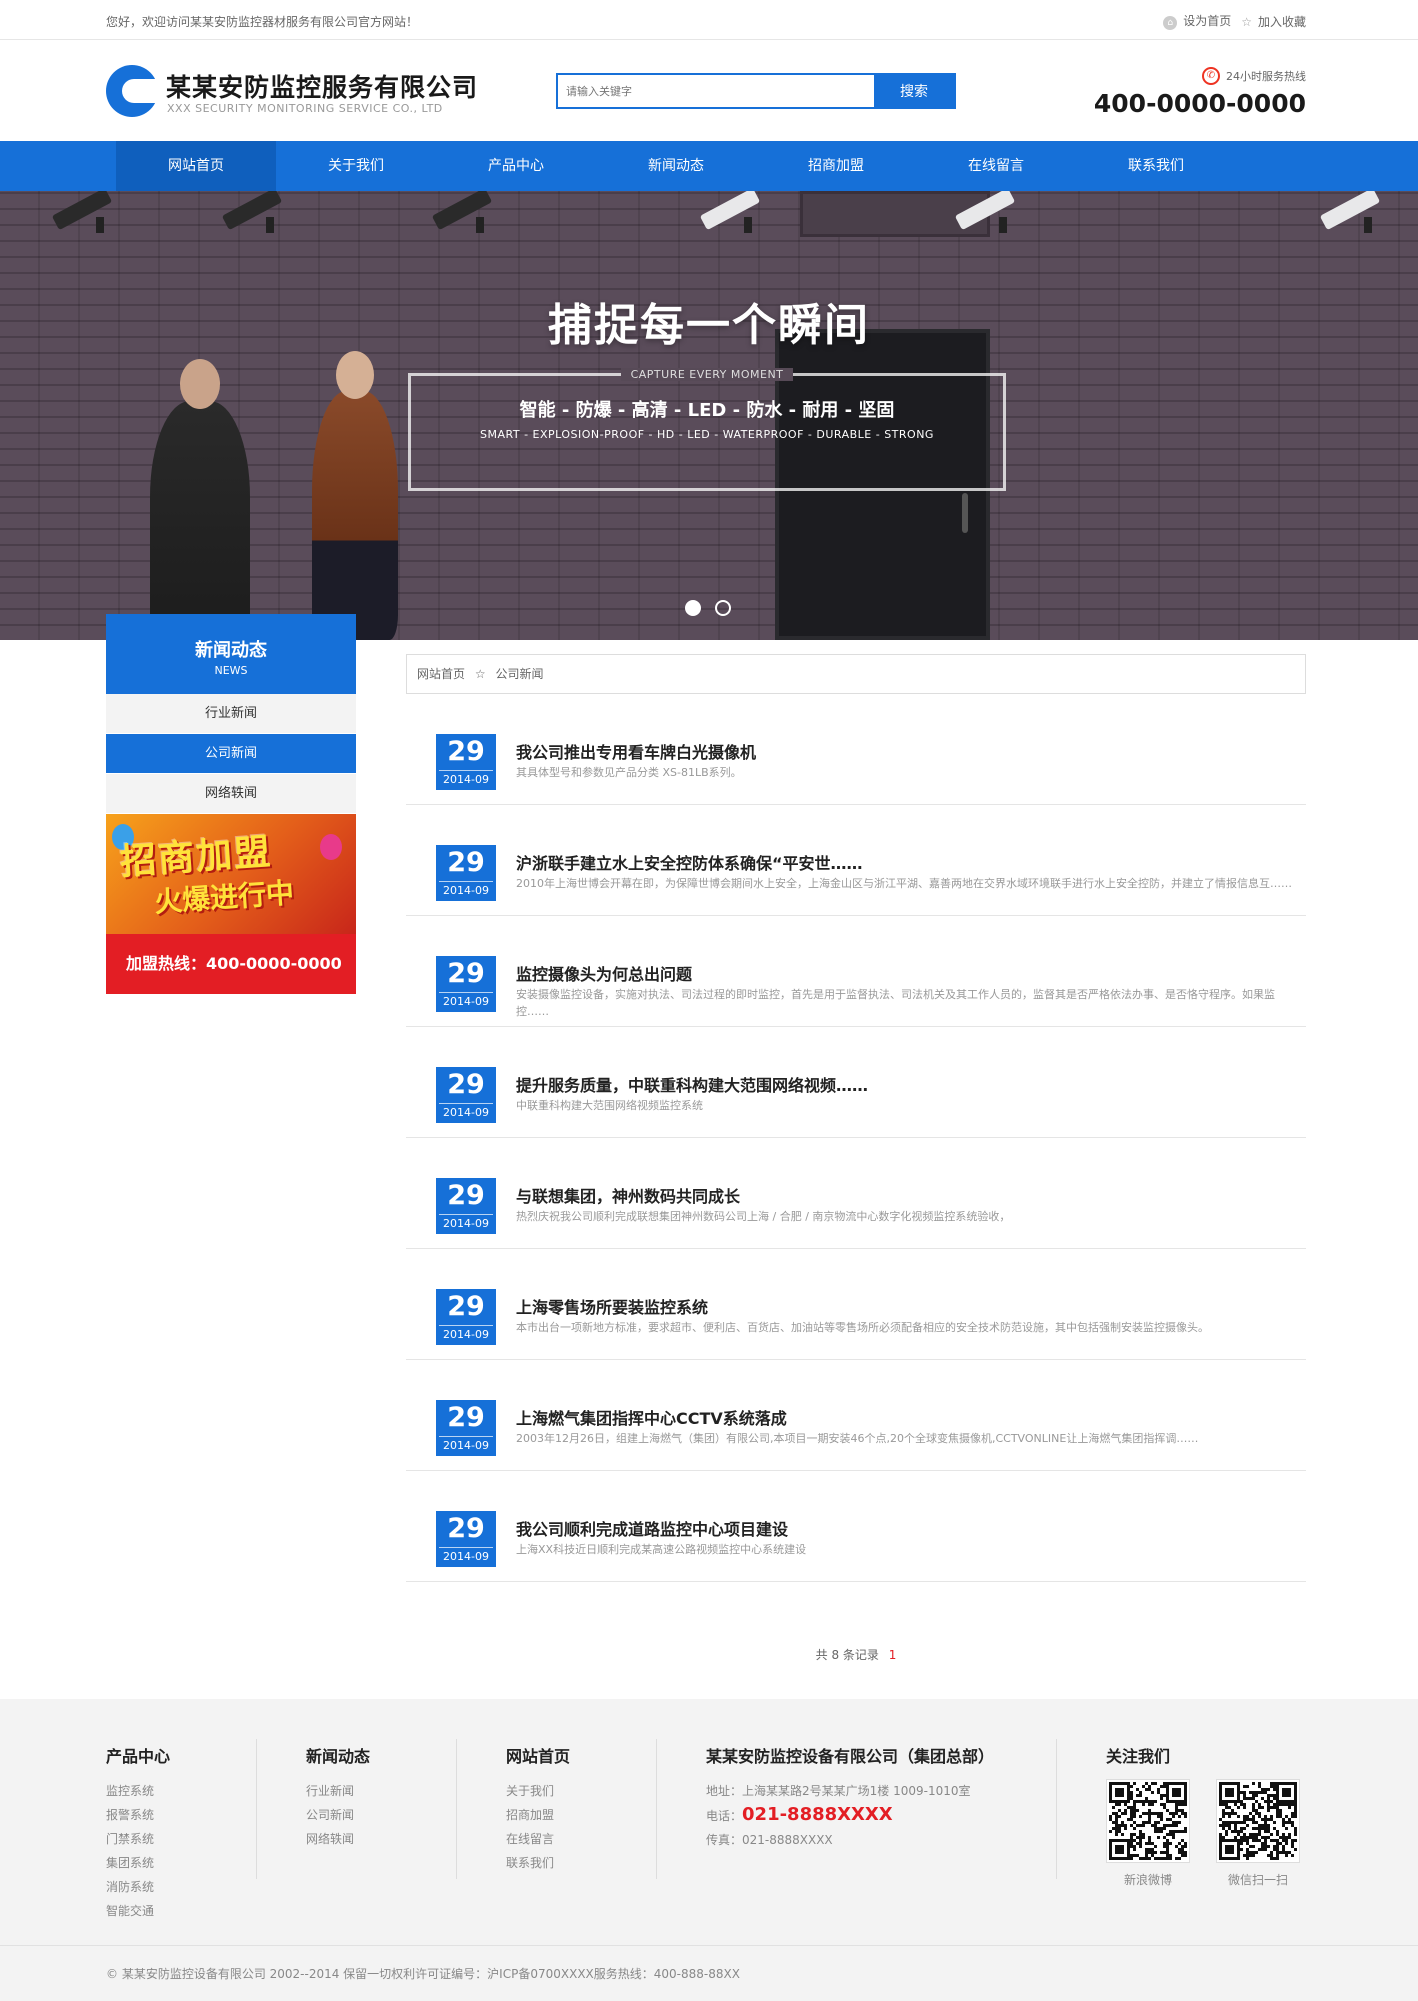 The height and width of the screenshot is (2001, 1418). What do you see at coordinates (138, 1887) in the screenshot?
I see `footer-link: 消防系统` at bounding box center [138, 1887].